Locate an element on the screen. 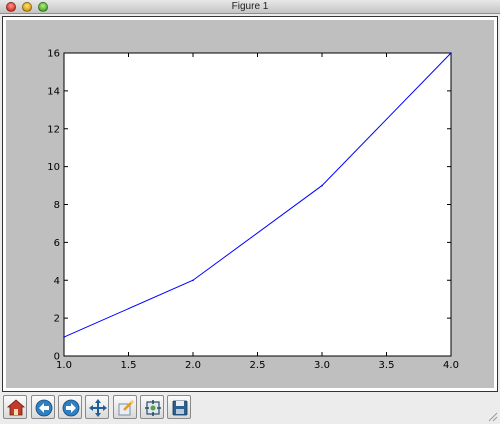  zoom-rect-icon is located at coordinates (126, 408).